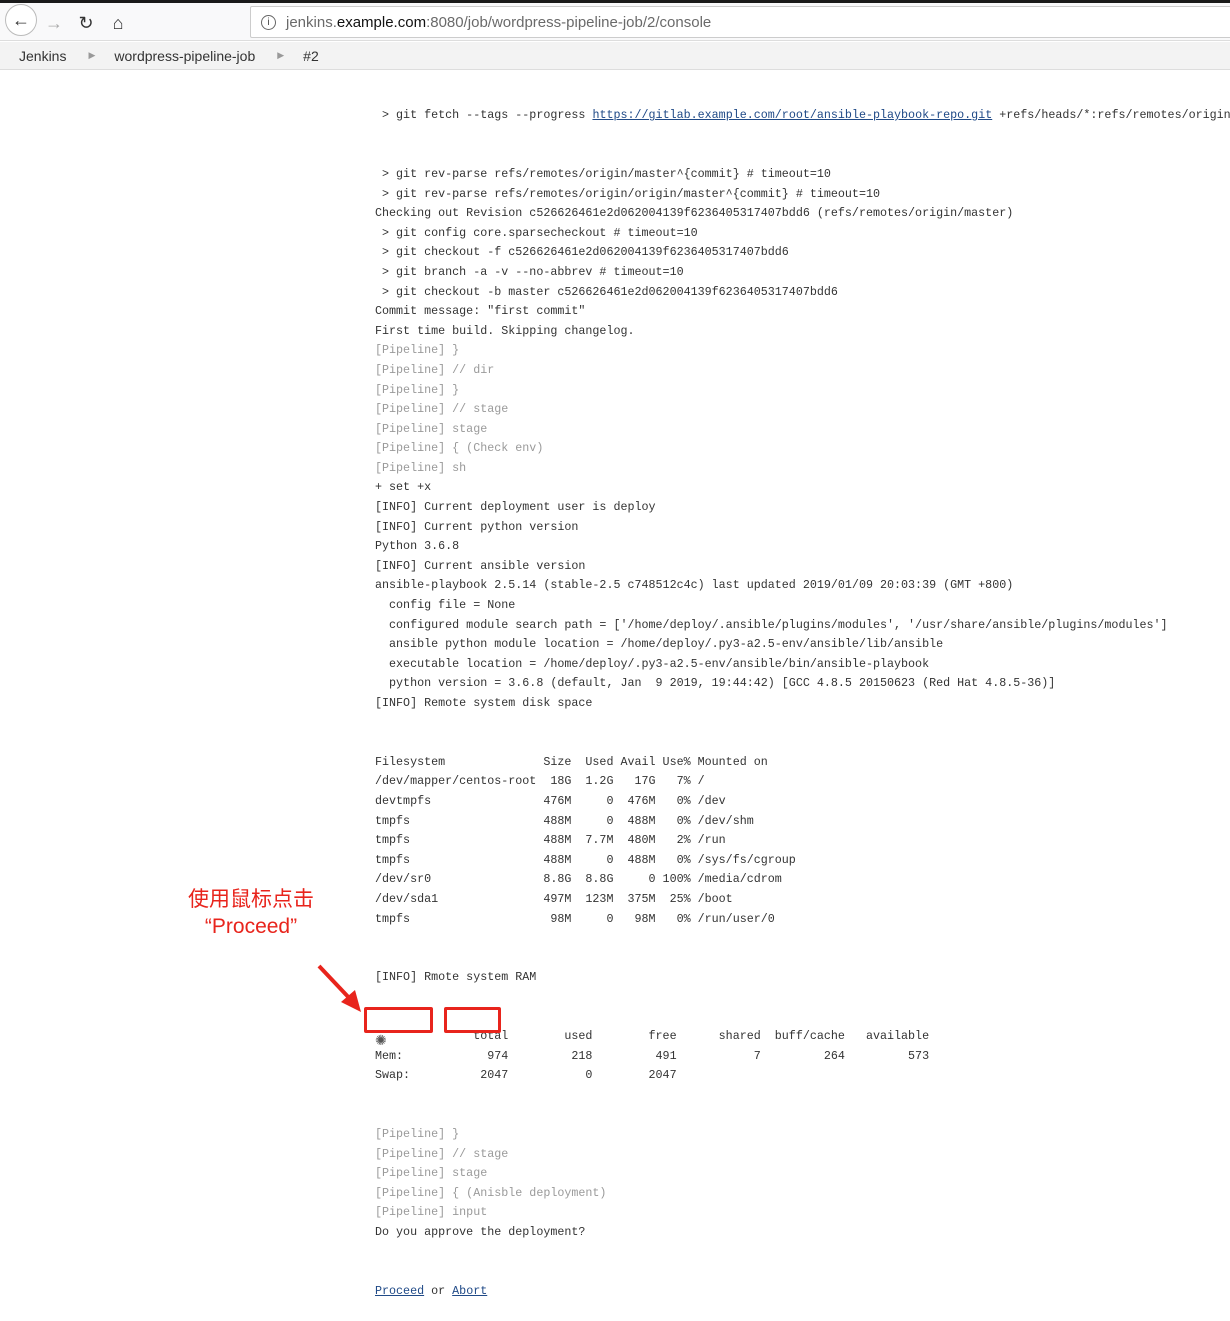 The height and width of the screenshot is (1321, 1230). What do you see at coordinates (615, 56) in the screenshot?
I see `breadcrumb: Jenkins ▶ wordpress-pipeline-job ▶ #2` at bounding box center [615, 56].